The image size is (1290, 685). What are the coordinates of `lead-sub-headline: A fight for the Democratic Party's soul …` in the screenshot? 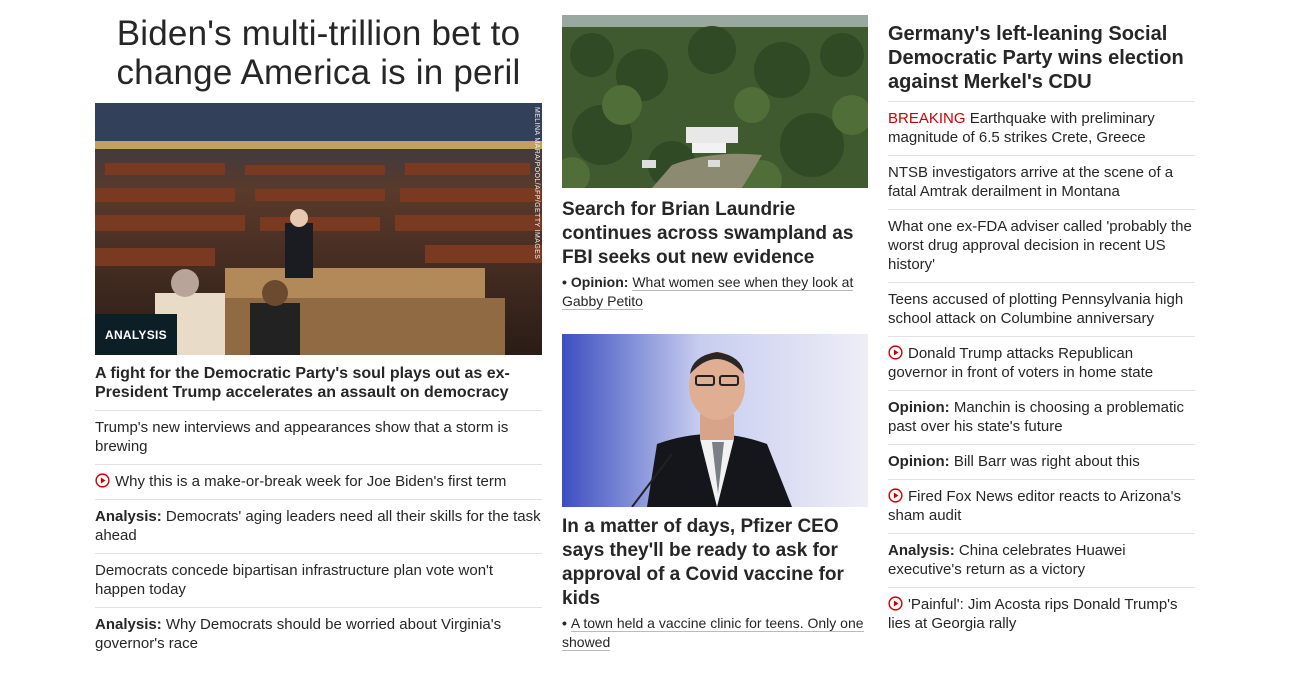 It's located at (318, 387).